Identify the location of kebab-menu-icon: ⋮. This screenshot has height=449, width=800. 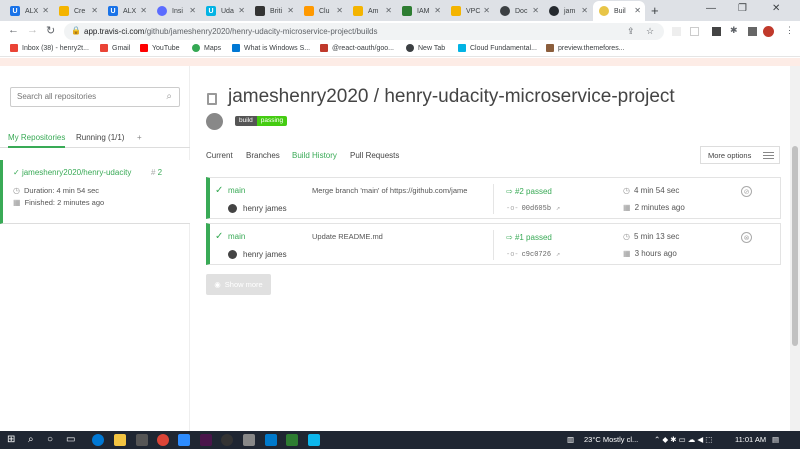
(789, 30).